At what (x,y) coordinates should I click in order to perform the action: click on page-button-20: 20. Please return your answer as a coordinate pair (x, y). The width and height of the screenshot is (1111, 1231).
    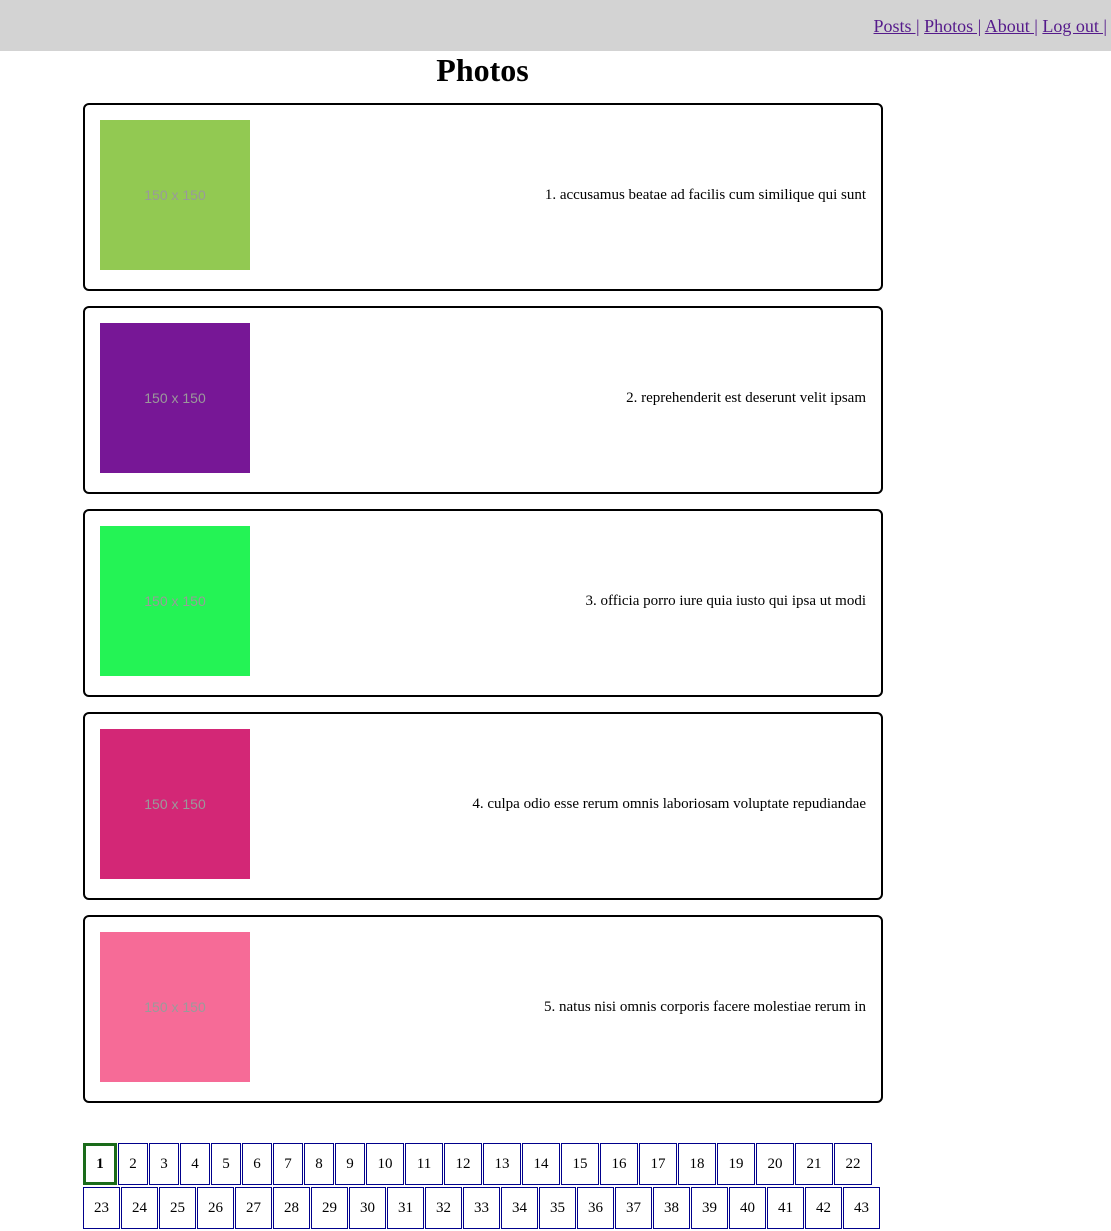
    Looking at the image, I should click on (775, 1164).